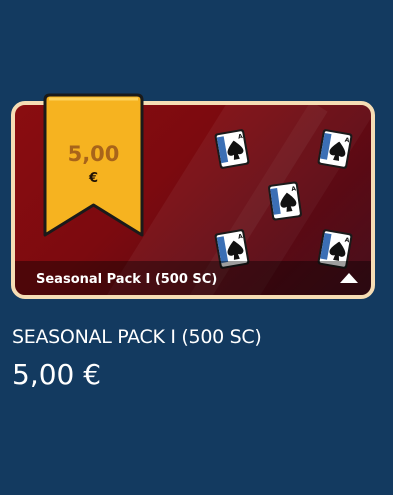 This screenshot has height=495, width=393. What do you see at coordinates (127, 279) in the screenshot?
I see `pack-card-label: Seasonal Pack I (500 SC)` at bounding box center [127, 279].